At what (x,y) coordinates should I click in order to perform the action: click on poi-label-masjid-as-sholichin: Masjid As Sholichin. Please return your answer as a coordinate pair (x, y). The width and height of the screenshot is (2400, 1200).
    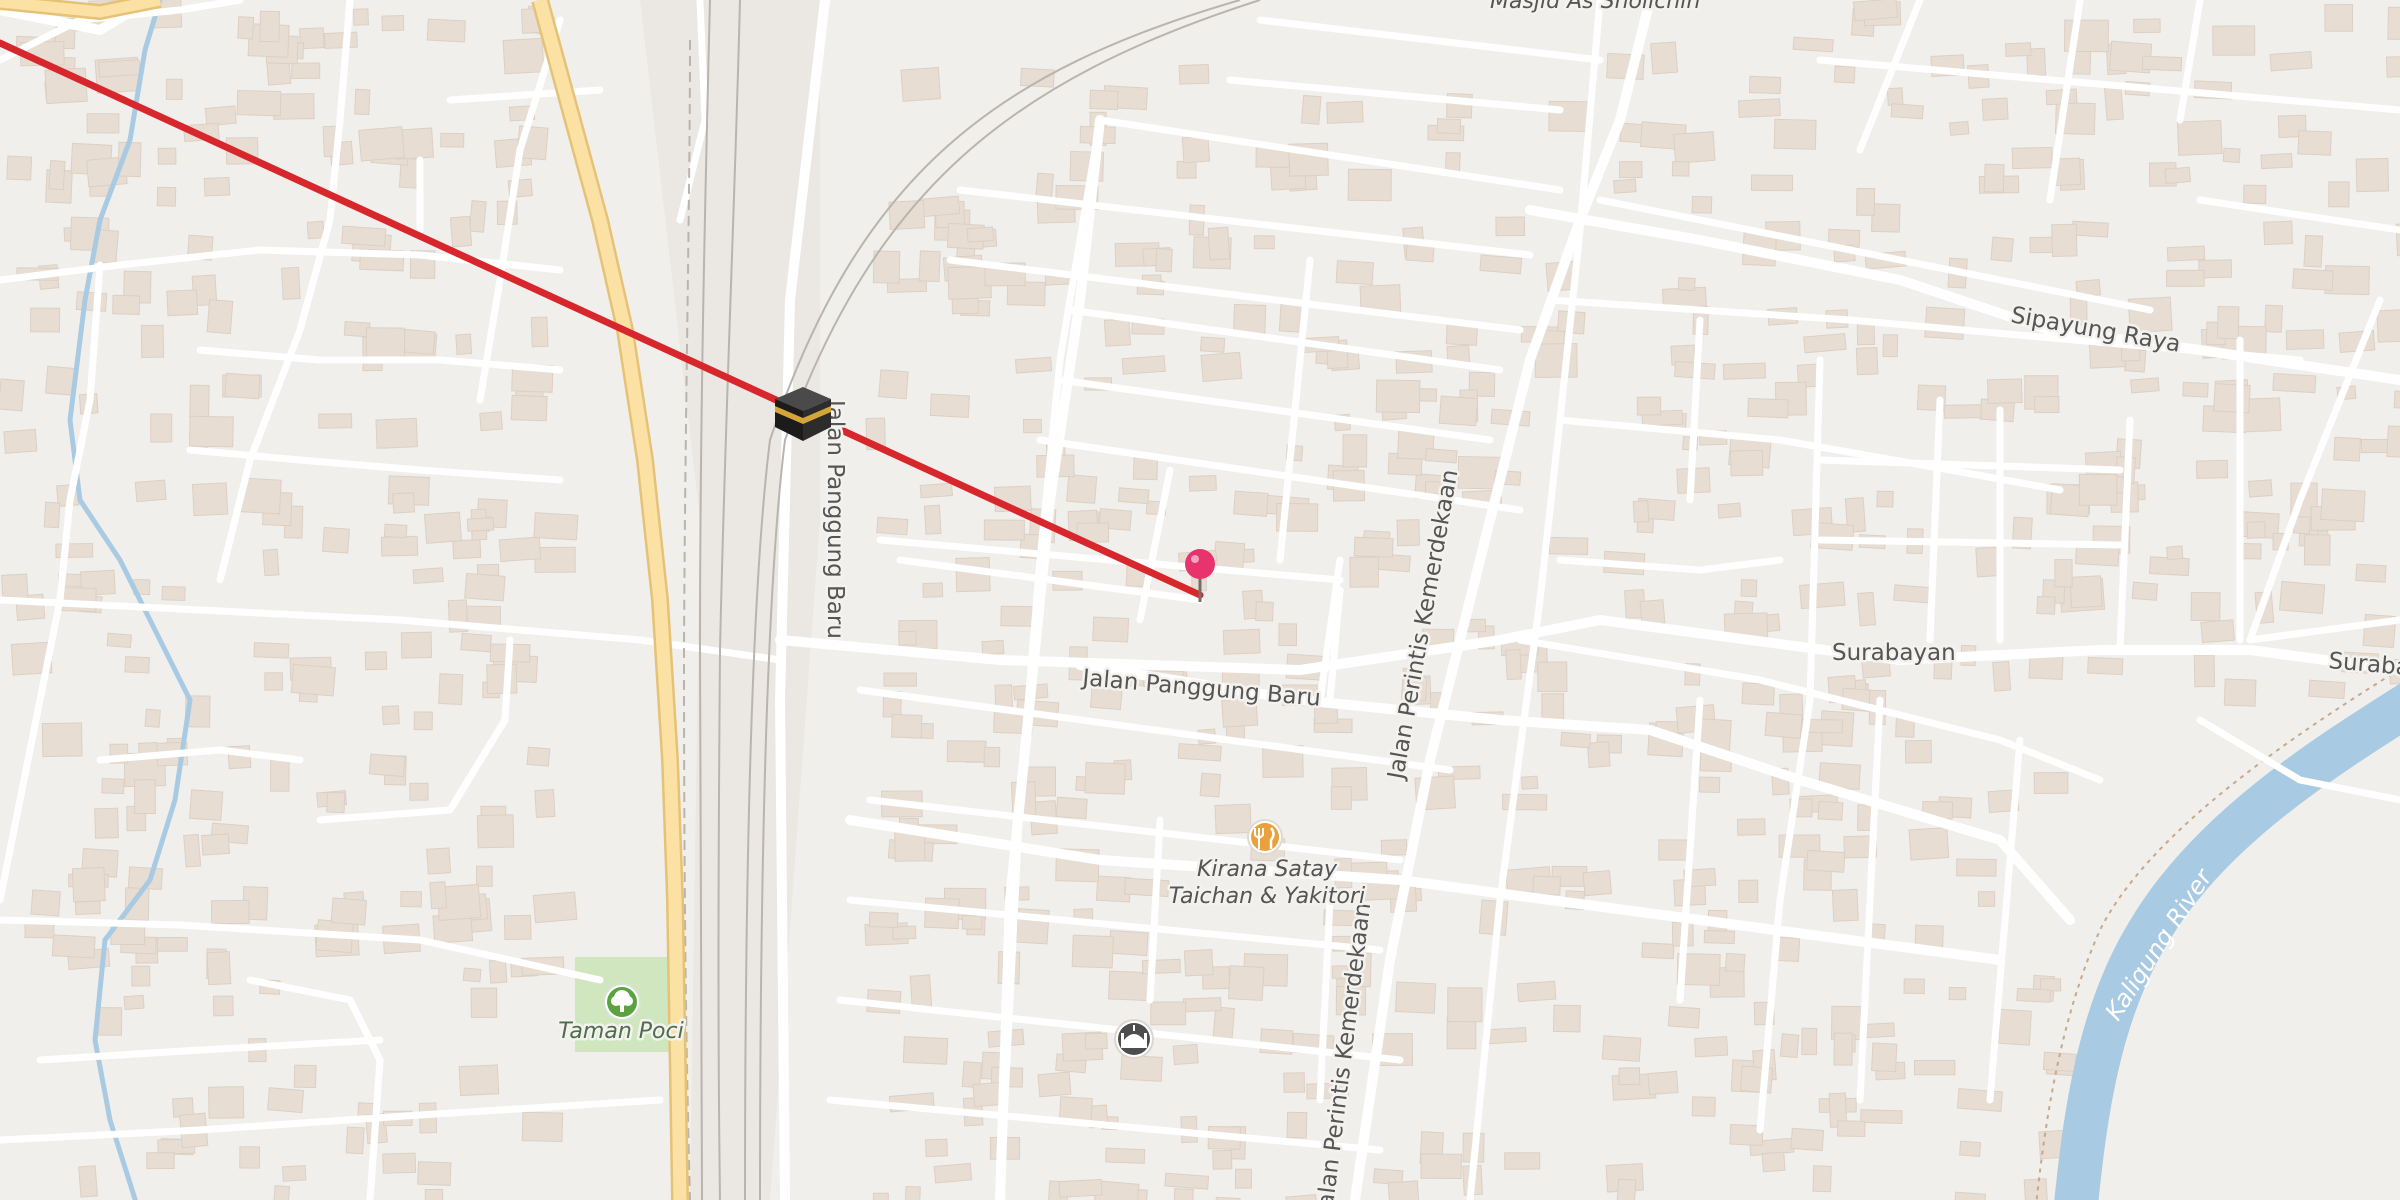
    Looking at the image, I should click on (1595, 8).